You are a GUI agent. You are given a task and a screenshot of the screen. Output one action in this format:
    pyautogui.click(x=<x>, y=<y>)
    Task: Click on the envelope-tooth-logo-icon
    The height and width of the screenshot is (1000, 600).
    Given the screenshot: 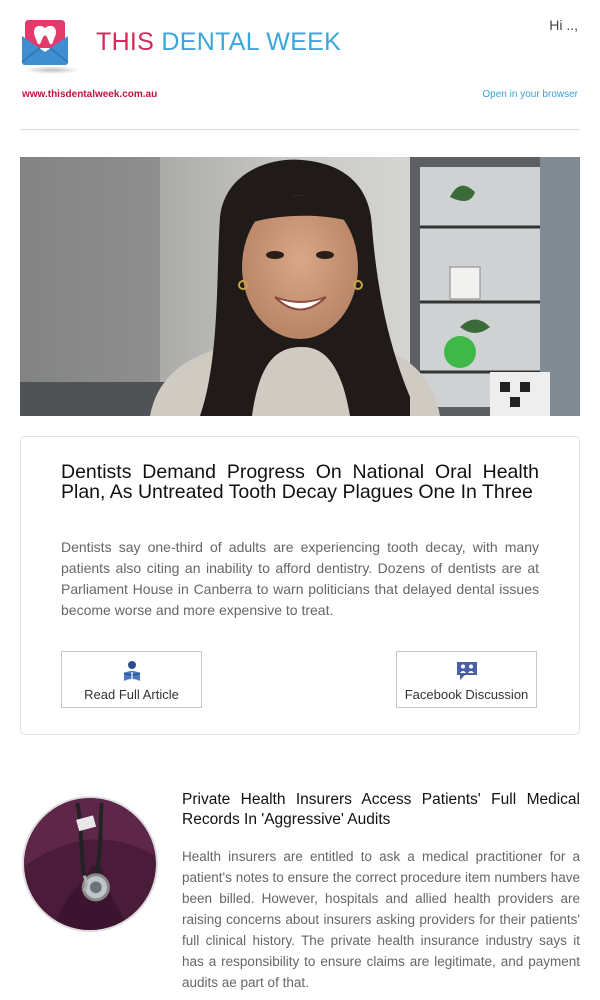 What is the action you would take?
    pyautogui.click(x=45, y=42)
    